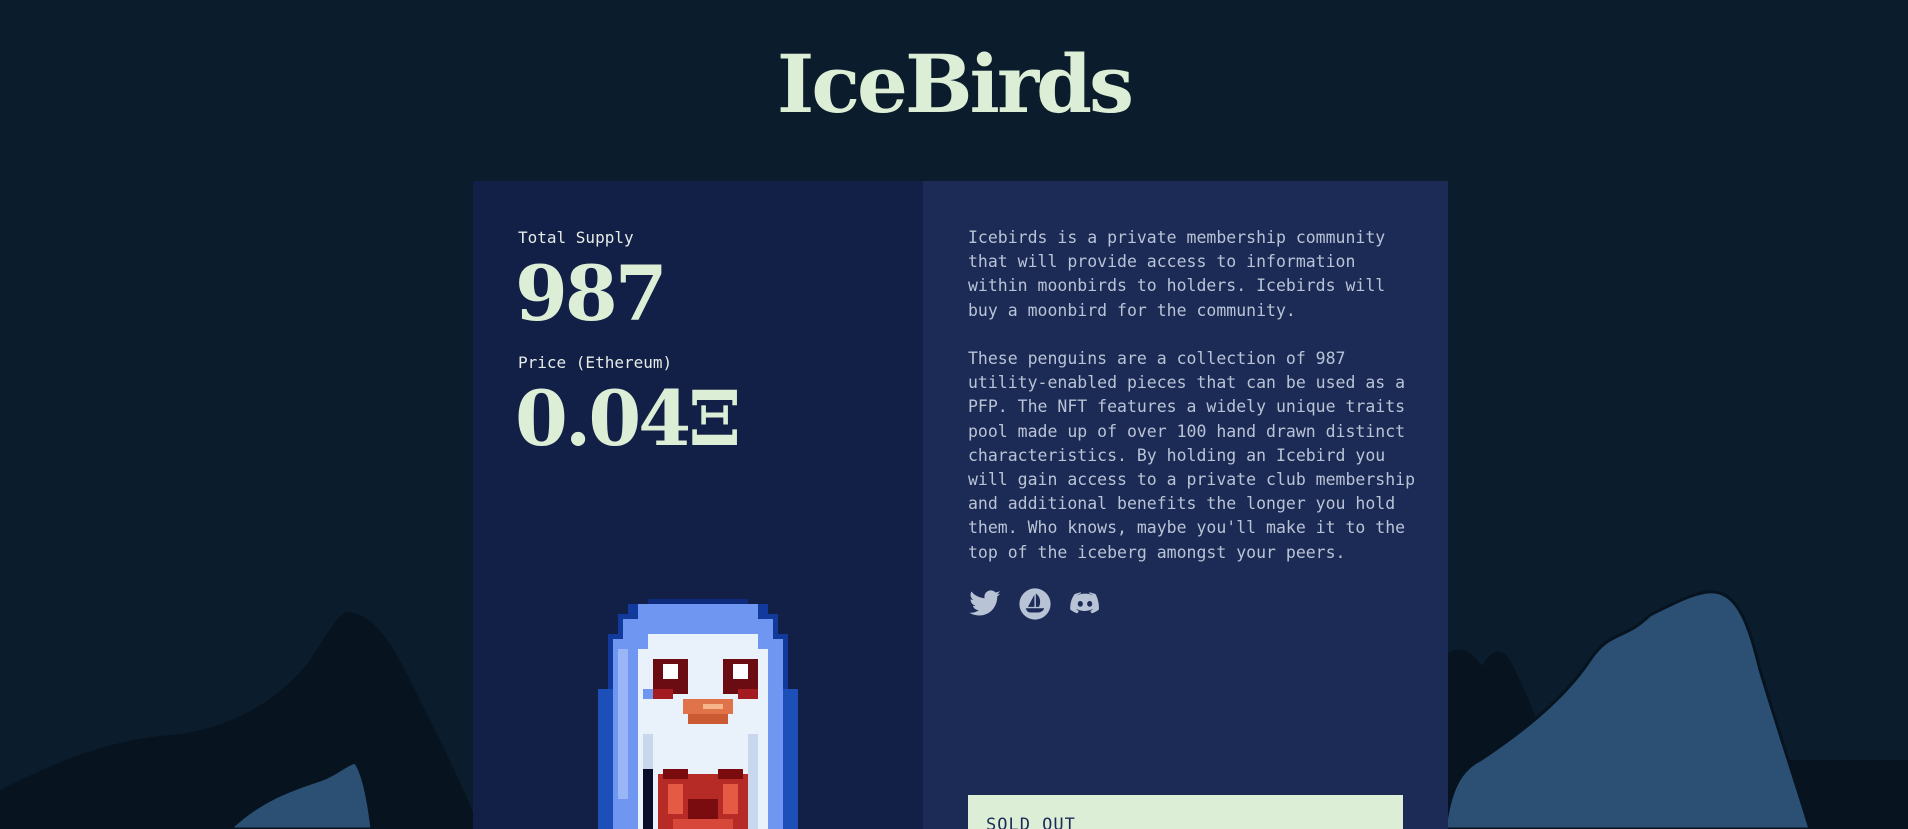  I want to click on social-links, so click(1035, 604).